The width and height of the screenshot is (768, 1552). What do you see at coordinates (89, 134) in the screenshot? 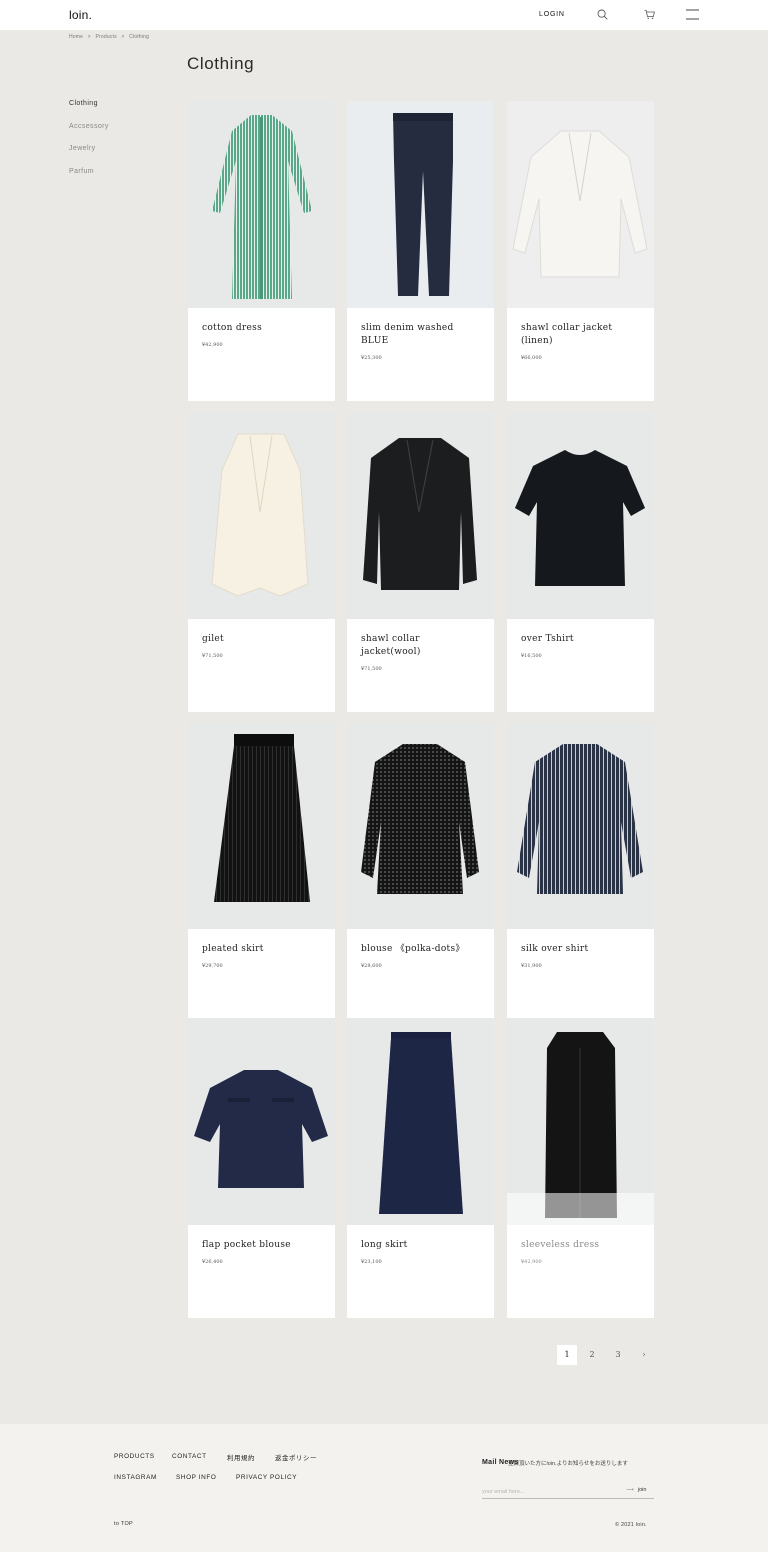
I see `sidebar-item-accessory: Accsessory` at bounding box center [89, 134].